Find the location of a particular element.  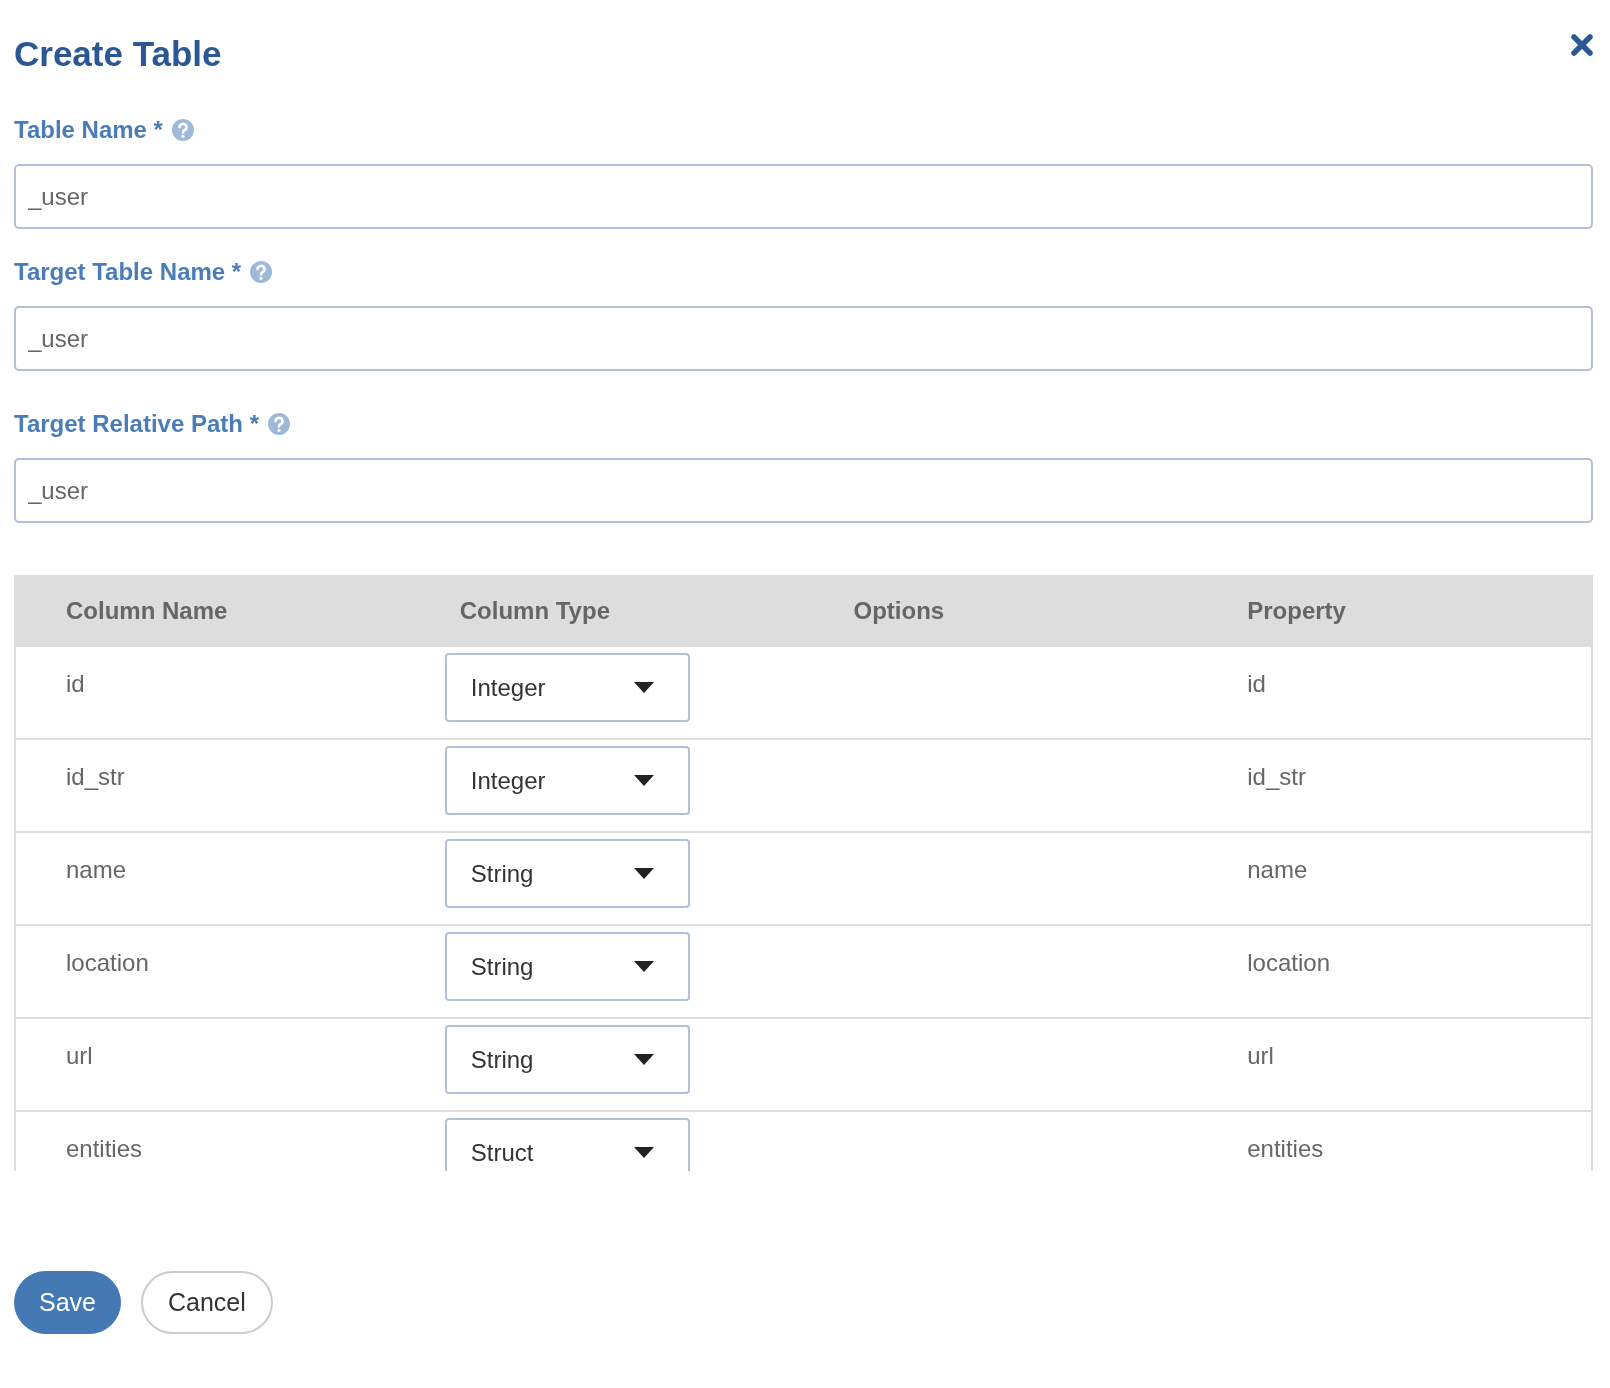

field-label: Target Table Name * is located at coordinates (128, 272).